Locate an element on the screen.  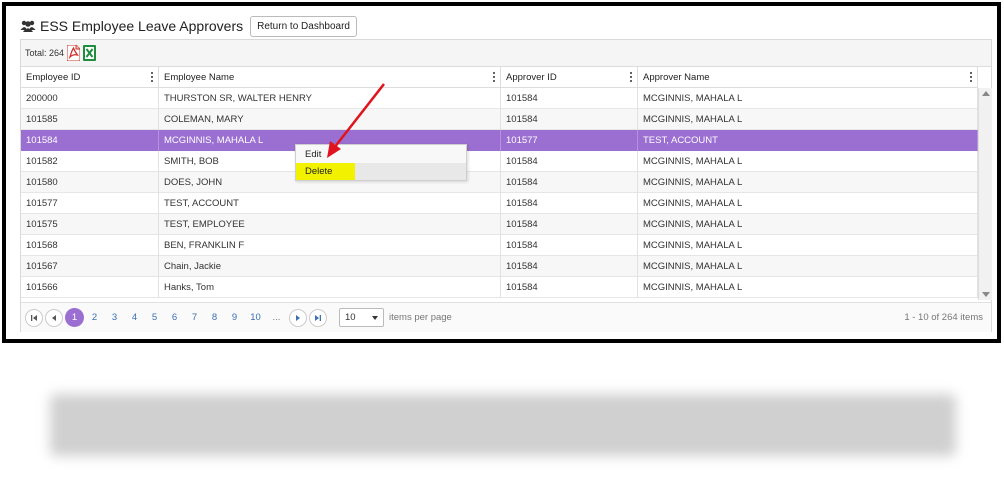
column-header-label: Approver Name is located at coordinates (676, 77).